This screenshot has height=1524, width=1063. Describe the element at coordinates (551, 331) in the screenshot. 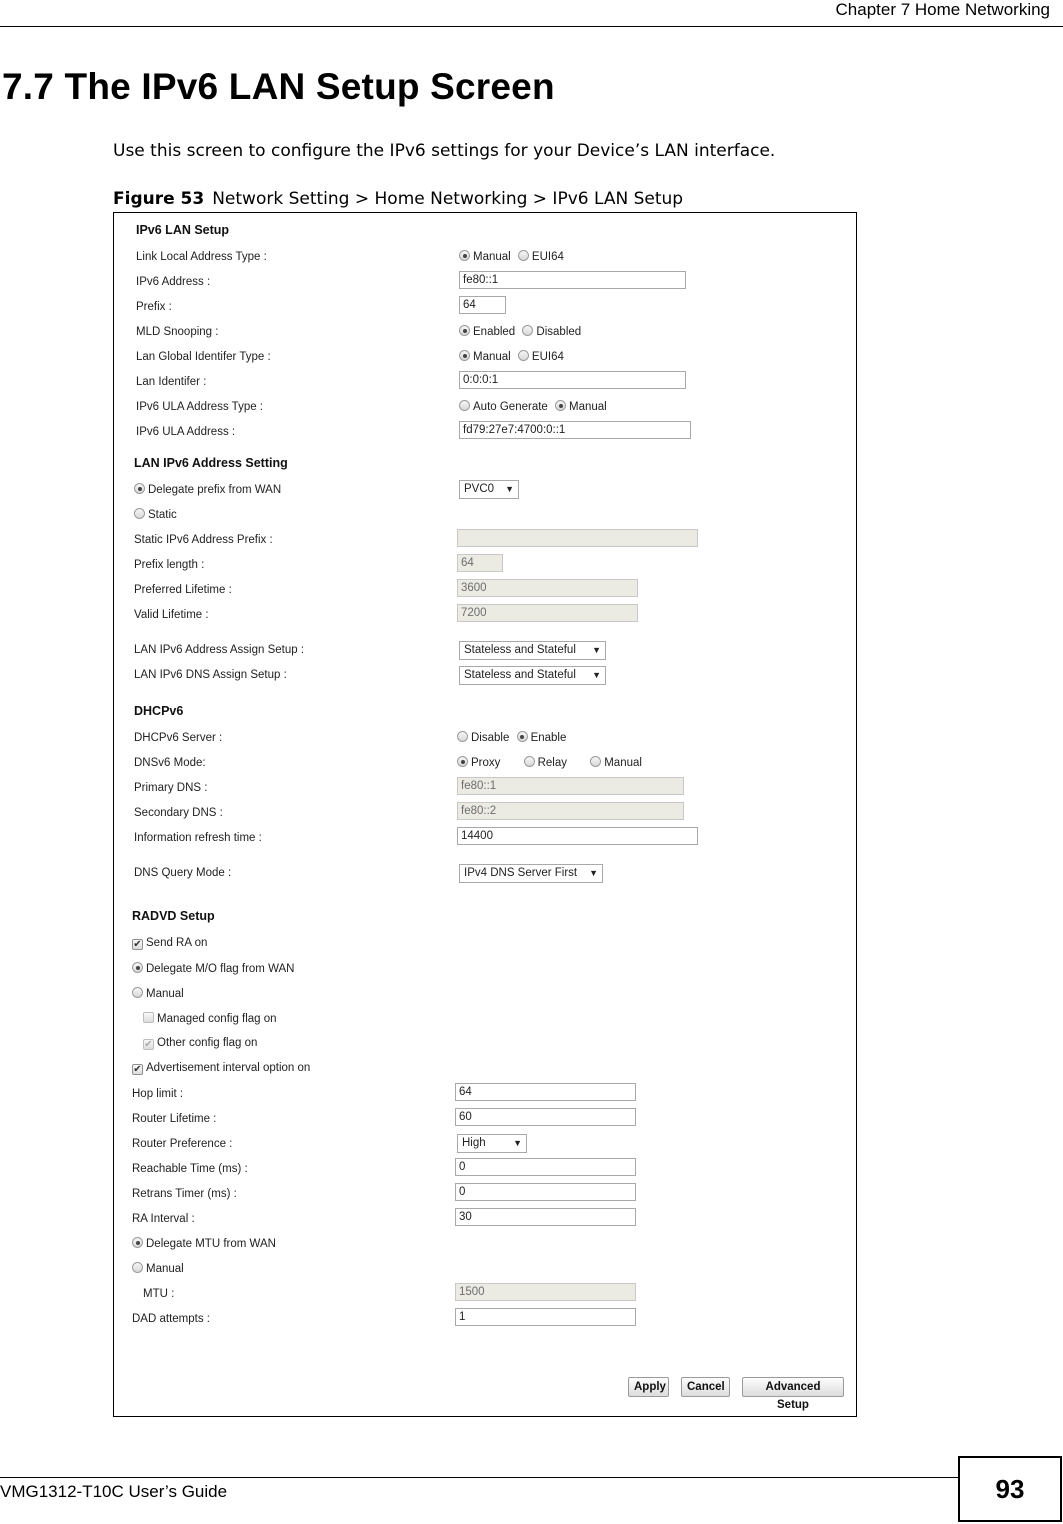

I see `mld-disabled-option: Disabled` at that location.